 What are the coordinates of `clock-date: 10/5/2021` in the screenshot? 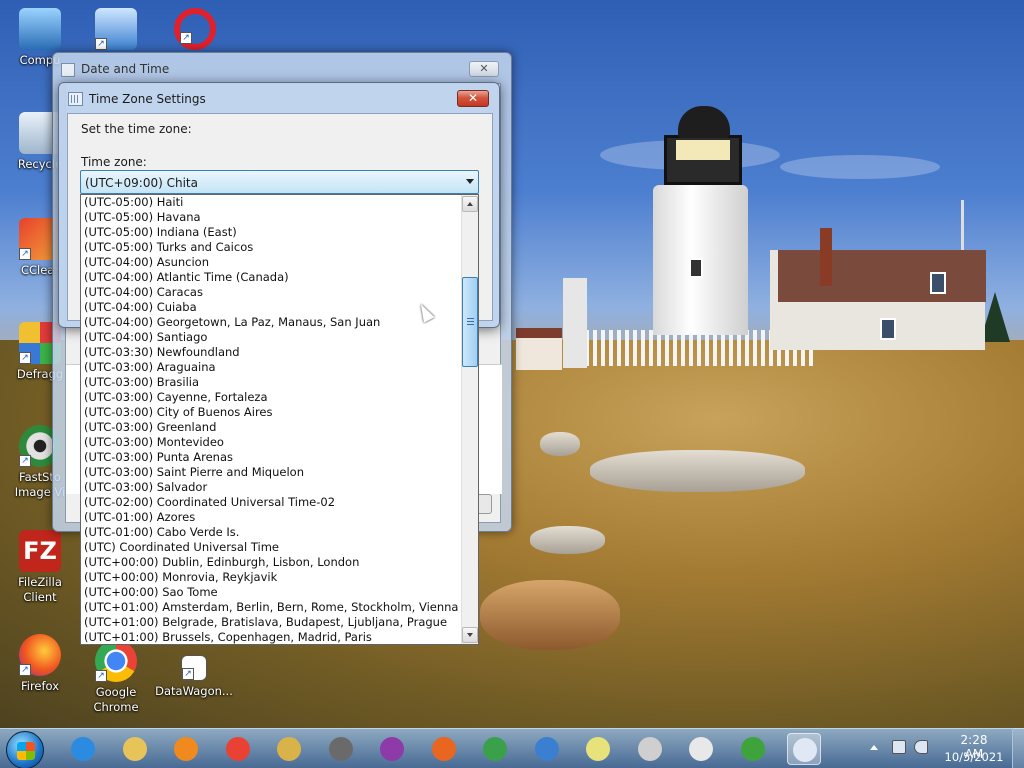 It's located at (974, 757).